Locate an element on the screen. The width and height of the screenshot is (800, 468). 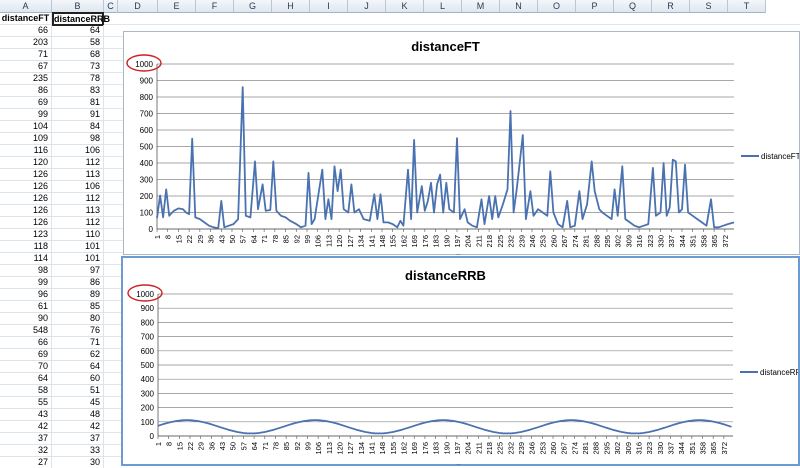
data-cell: 45 is located at coordinates (78, 403).